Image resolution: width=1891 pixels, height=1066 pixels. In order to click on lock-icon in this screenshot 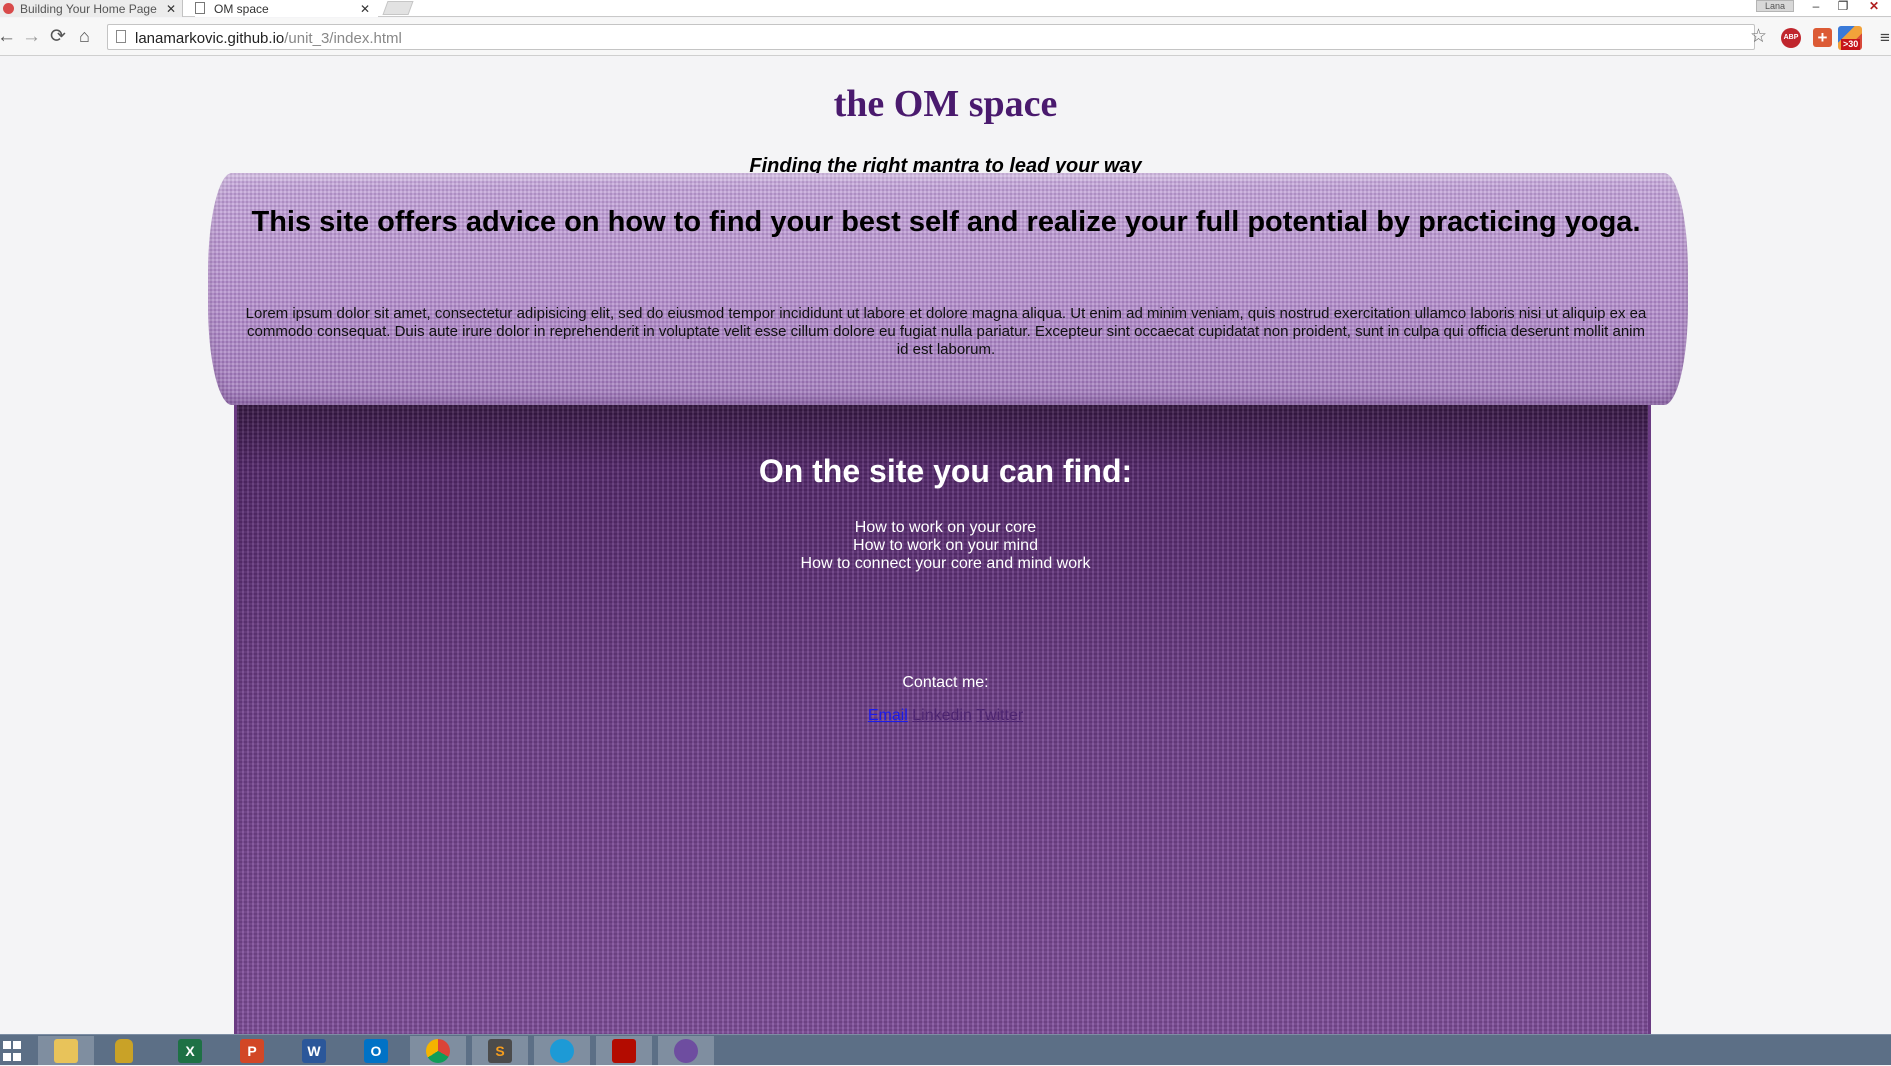, I will do `click(124, 1051)`.